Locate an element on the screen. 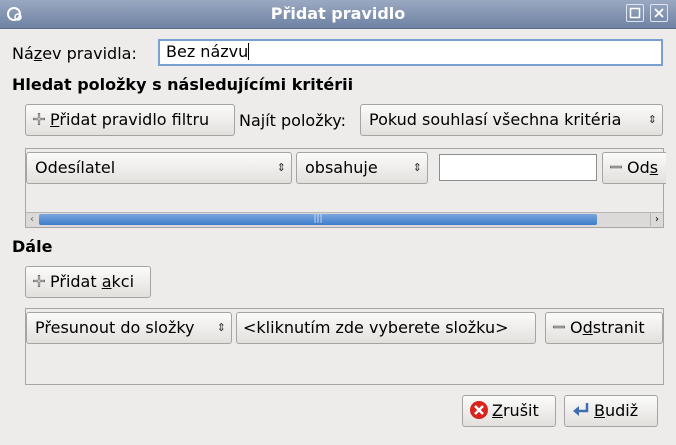 The height and width of the screenshot is (445, 676). maximize-icon is located at coordinates (635, 13).